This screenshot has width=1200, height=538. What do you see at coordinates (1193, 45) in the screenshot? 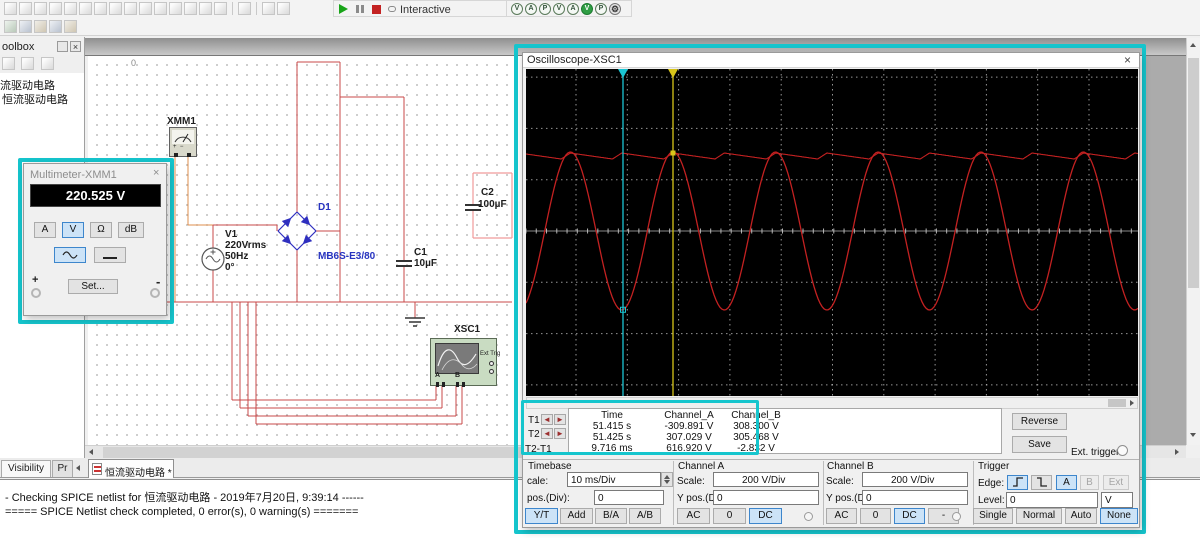
I see `scroll-up-button` at bounding box center [1193, 45].